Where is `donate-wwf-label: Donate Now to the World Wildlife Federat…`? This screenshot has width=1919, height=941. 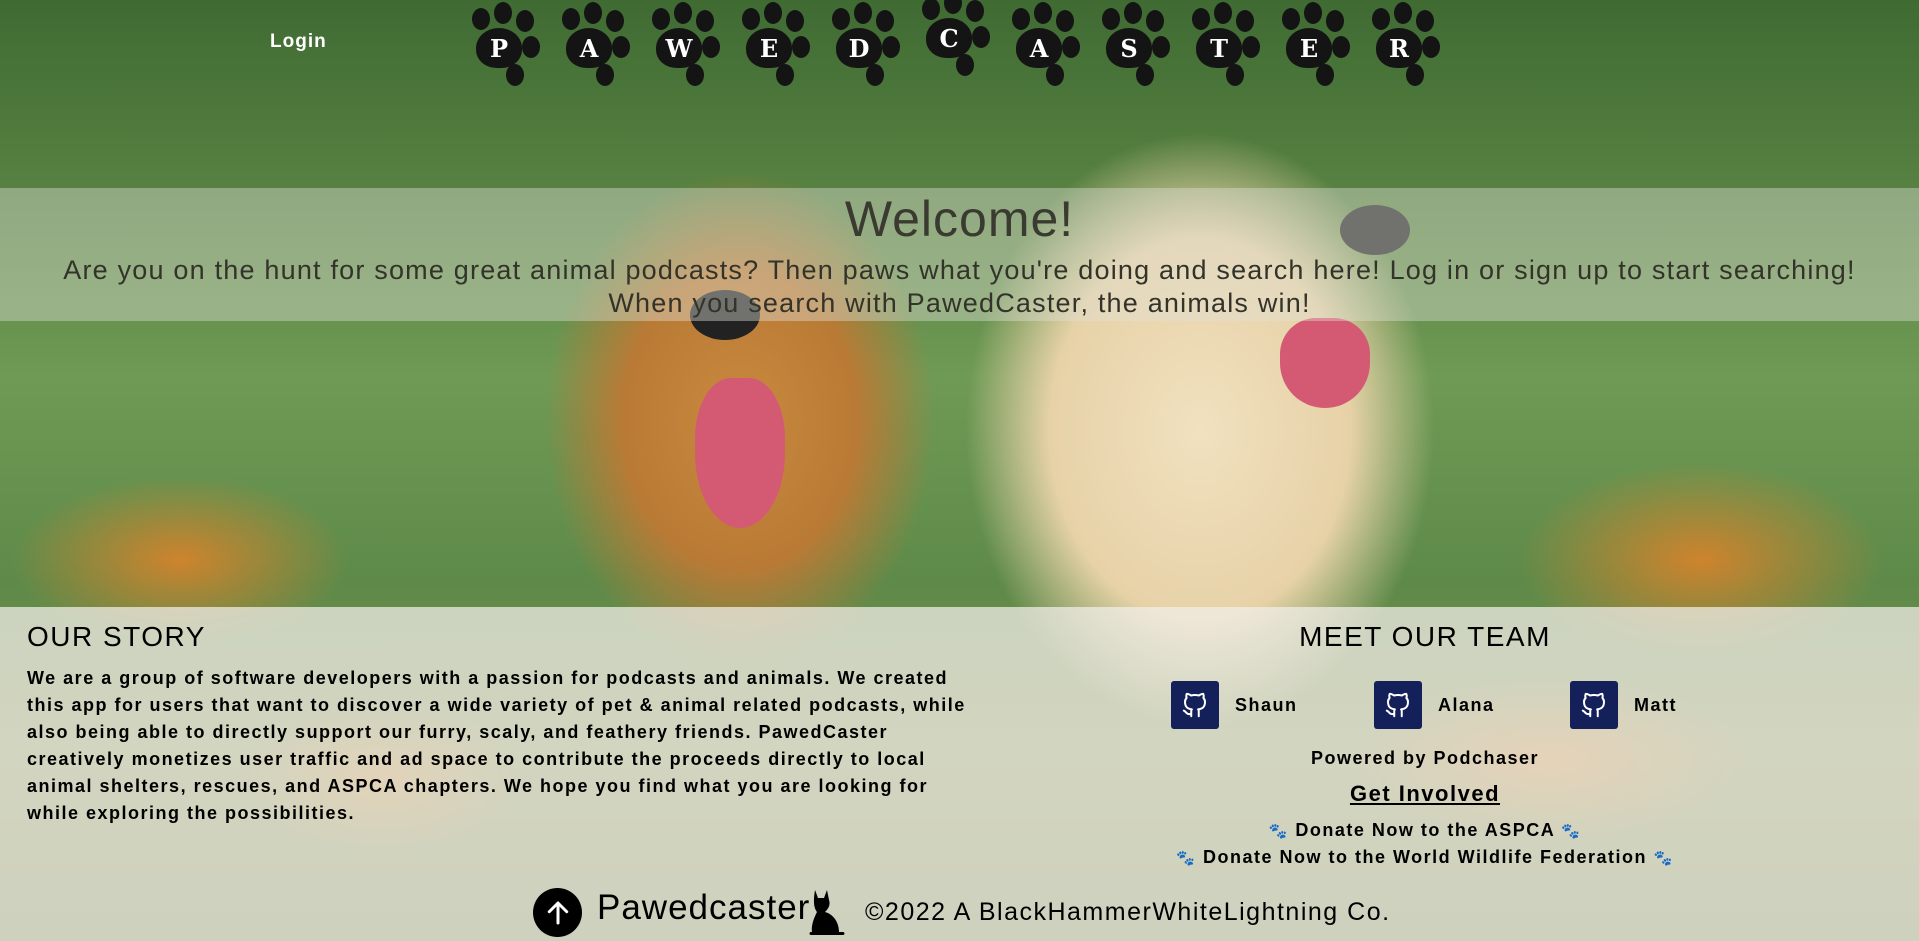
donate-wwf-label: Donate Now to the World Wildlife Federat… is located at coordinates (1424, 857).